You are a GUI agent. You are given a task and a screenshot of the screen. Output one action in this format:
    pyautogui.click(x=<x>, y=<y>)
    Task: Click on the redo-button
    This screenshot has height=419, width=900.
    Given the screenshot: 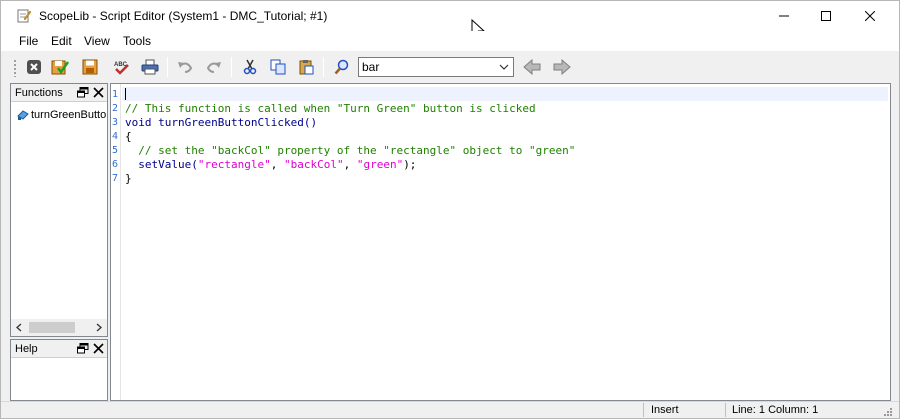 What is the action you would take?
    pyautogui.click(x=214, y=67)
    